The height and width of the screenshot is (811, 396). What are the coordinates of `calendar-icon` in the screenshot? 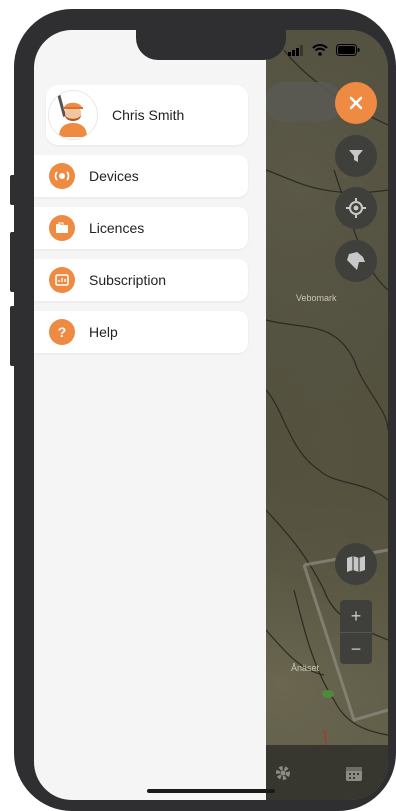 It's located at (354, 773).